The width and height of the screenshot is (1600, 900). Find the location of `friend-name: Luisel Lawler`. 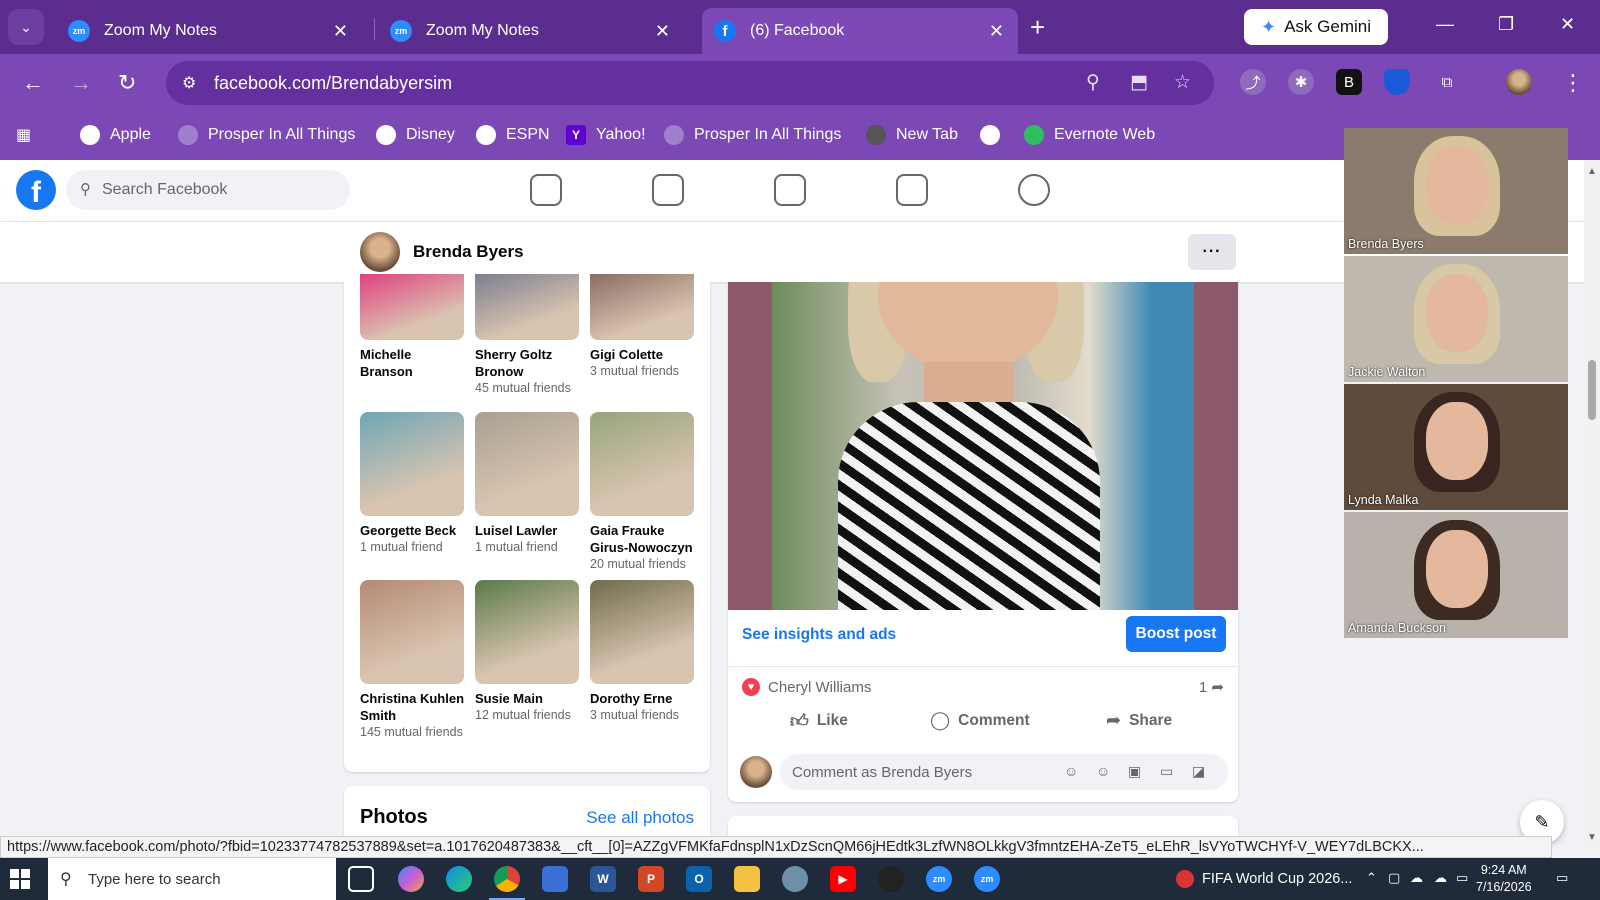

friend-name: Luisel Lawler is located at coordinates (527, 530).